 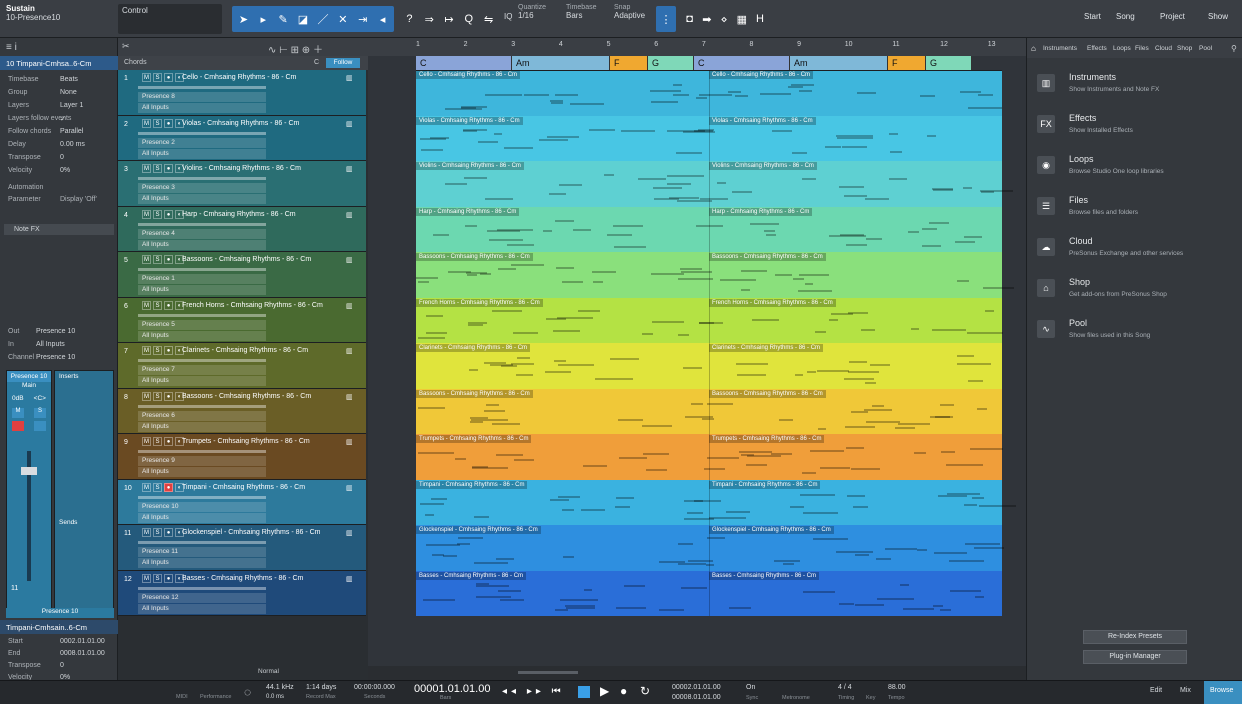 I want to click on chord-key-label: C, so click(x=316, y=62).